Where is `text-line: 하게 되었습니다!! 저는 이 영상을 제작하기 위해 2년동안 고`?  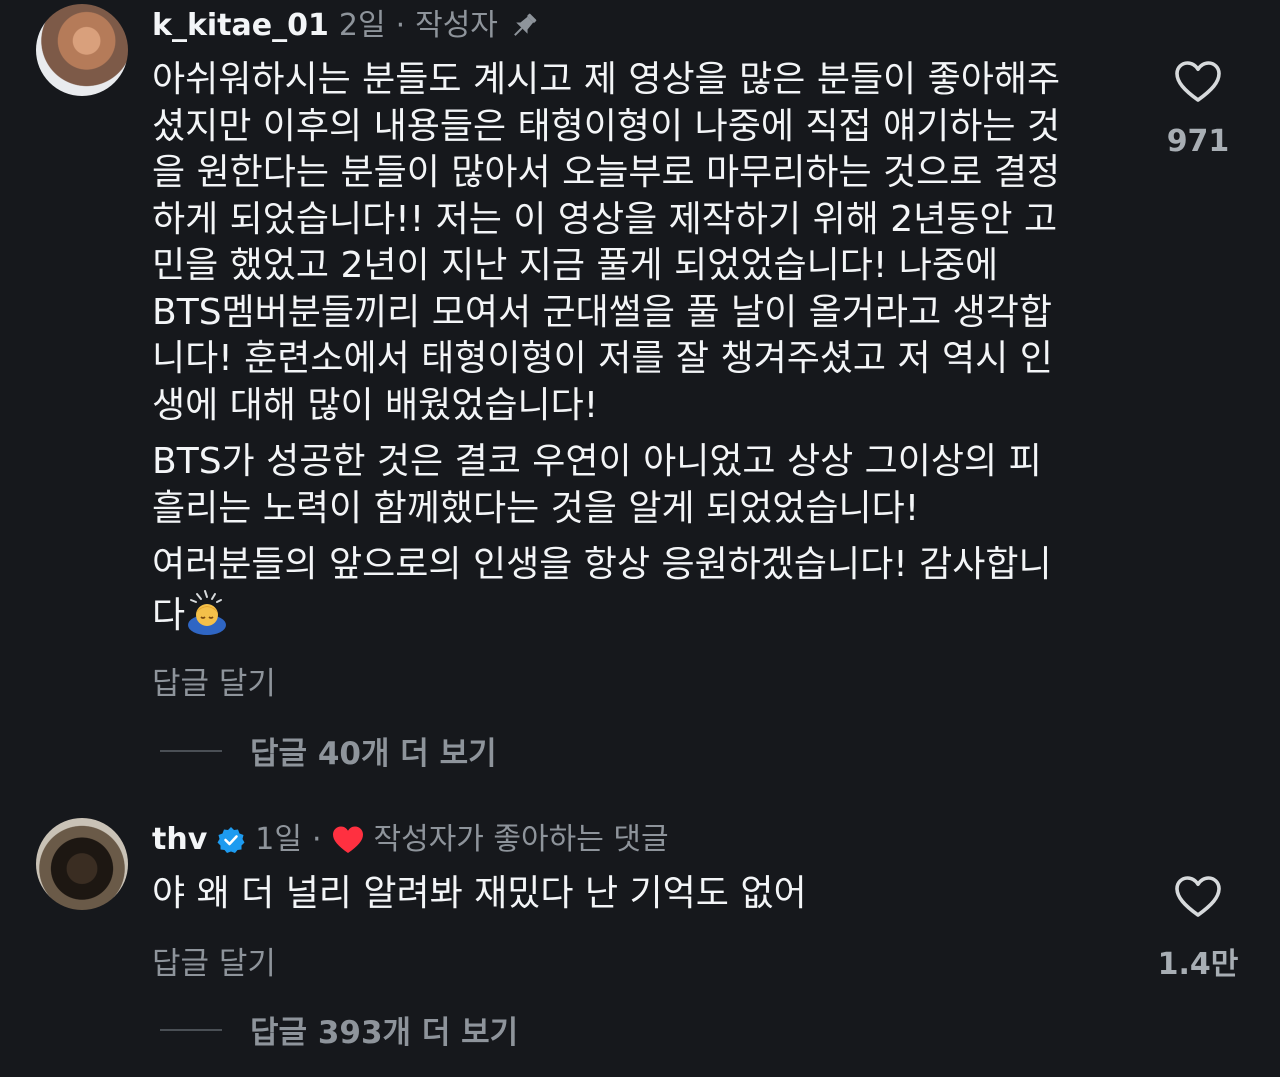
text-line: 하게 되었습니다!! 저는 이 영상을 제작하기 위해 2년동안 고 is located at coordinates (605, 219).